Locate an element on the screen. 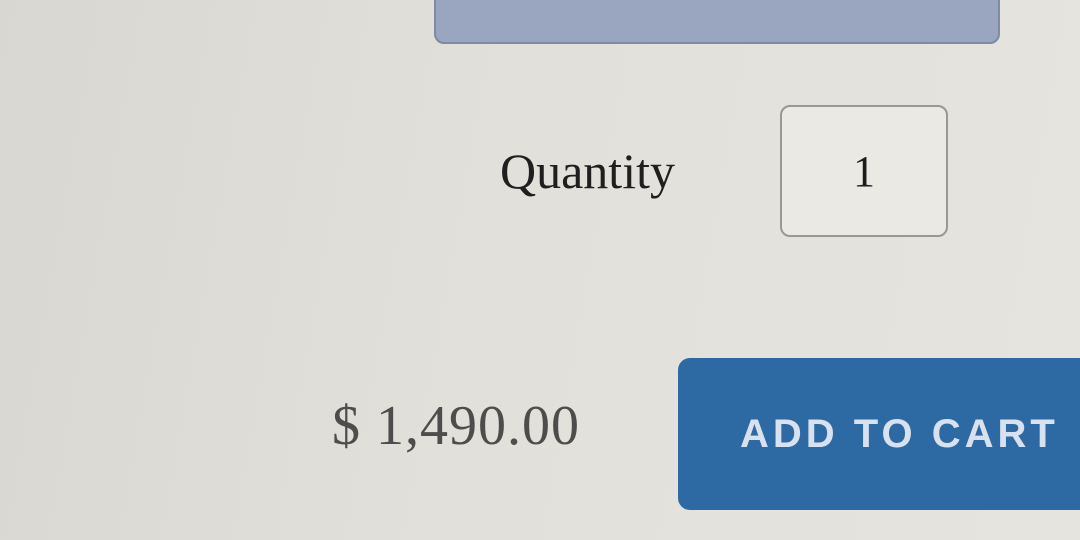 This screenshot has height=540, width=1080. quantity-label: Quantity is located at coordinates (587, 171).